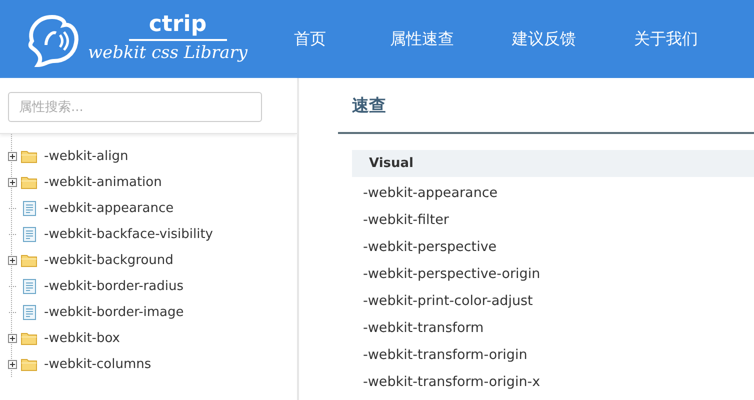  I want to click on property-link: -webkit-filter, so click(546, 220).